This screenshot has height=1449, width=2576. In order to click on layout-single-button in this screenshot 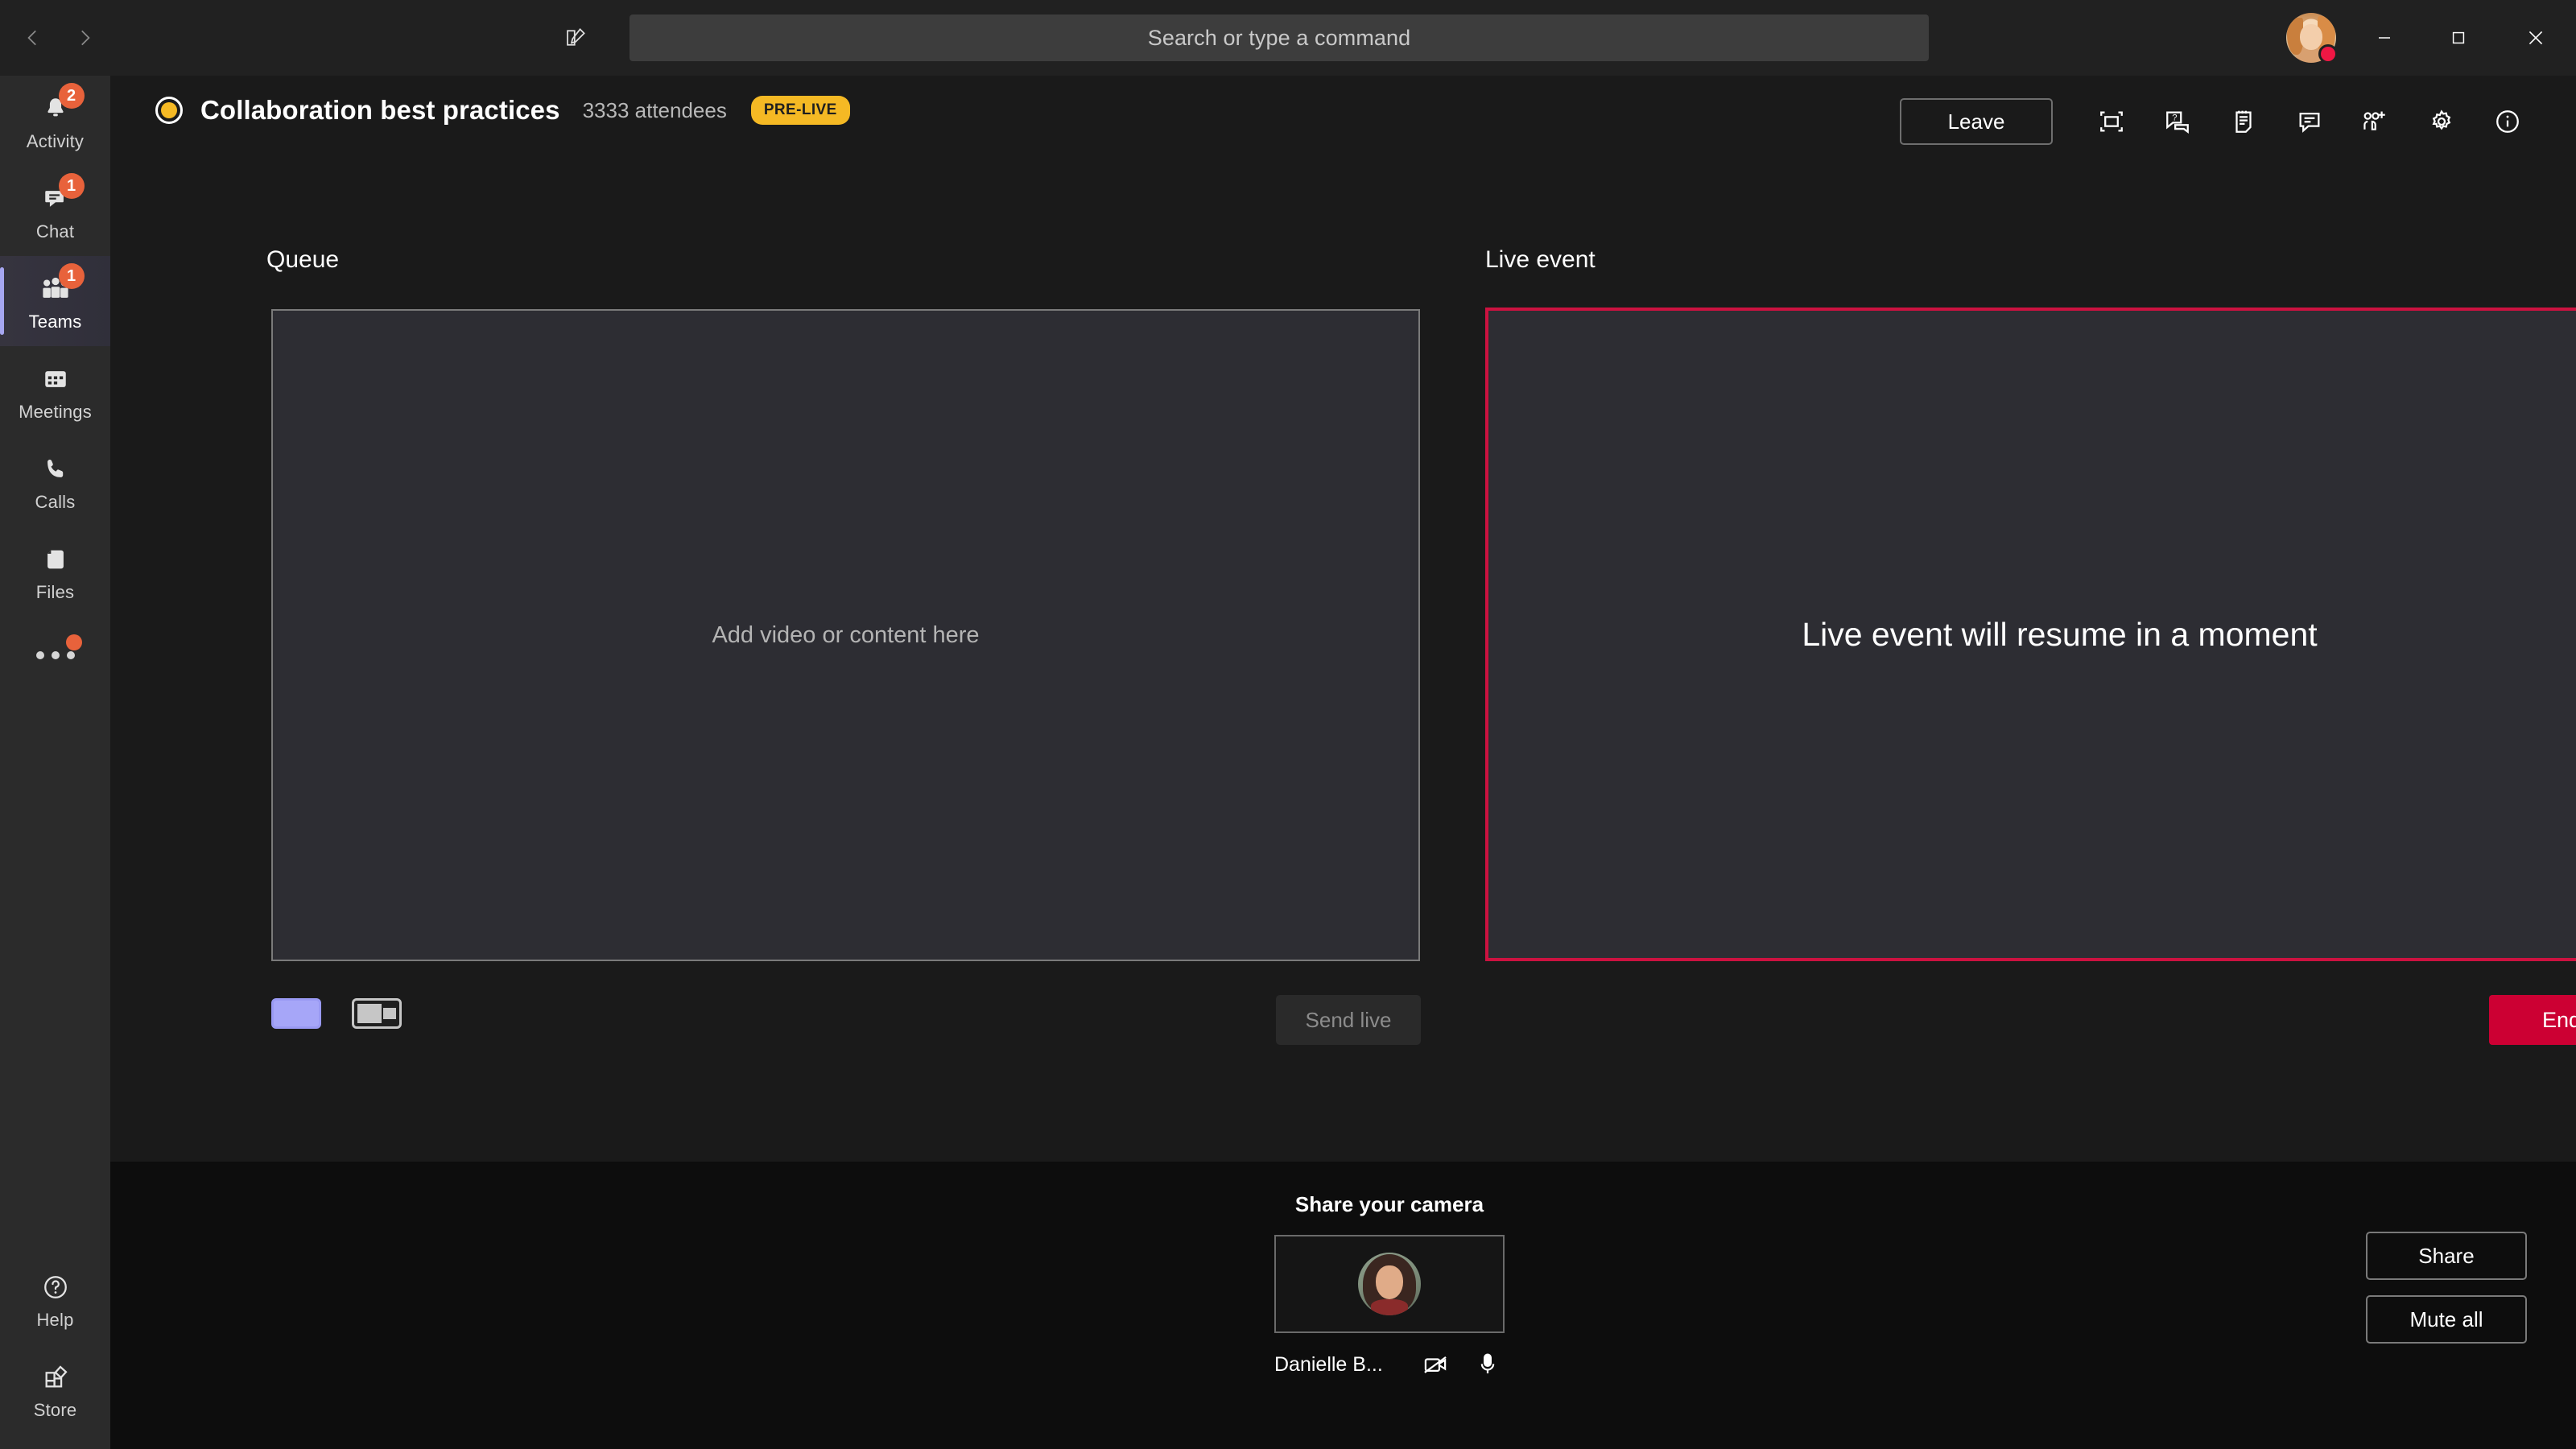, I will do `click(296, 1013)`.